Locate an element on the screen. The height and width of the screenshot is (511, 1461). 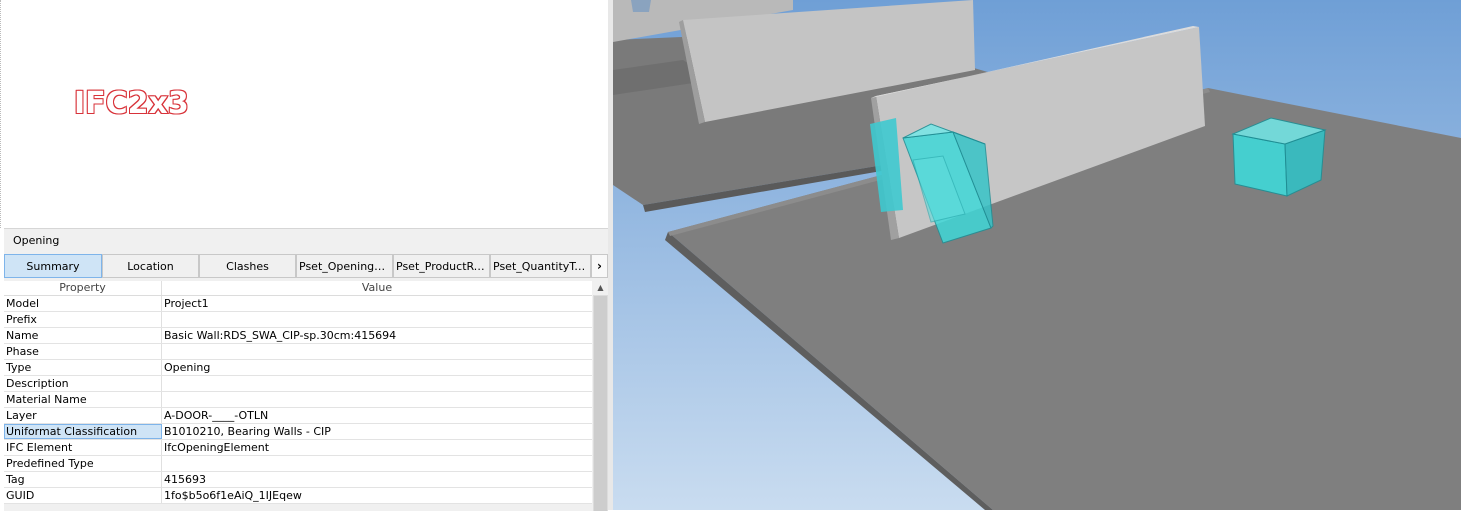
edge-rule is located at coordinates (2, 114).